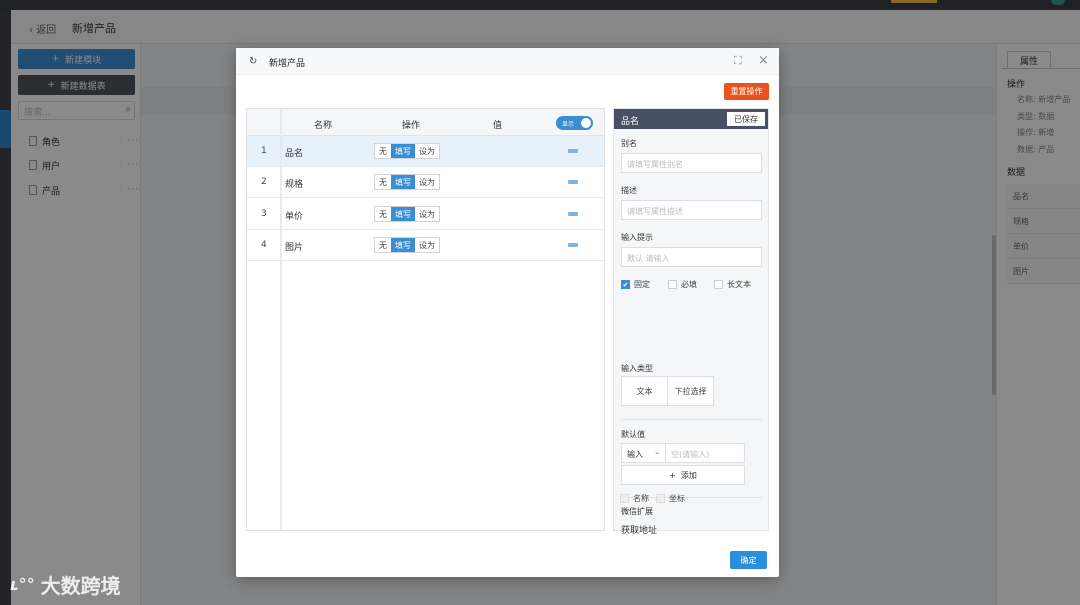 The height and width of the screenshot is (605, 1080). Describe the element at coordinates (691, 257) in the screenshot. I see `input-hint-input: 默认 请输入` at that location.